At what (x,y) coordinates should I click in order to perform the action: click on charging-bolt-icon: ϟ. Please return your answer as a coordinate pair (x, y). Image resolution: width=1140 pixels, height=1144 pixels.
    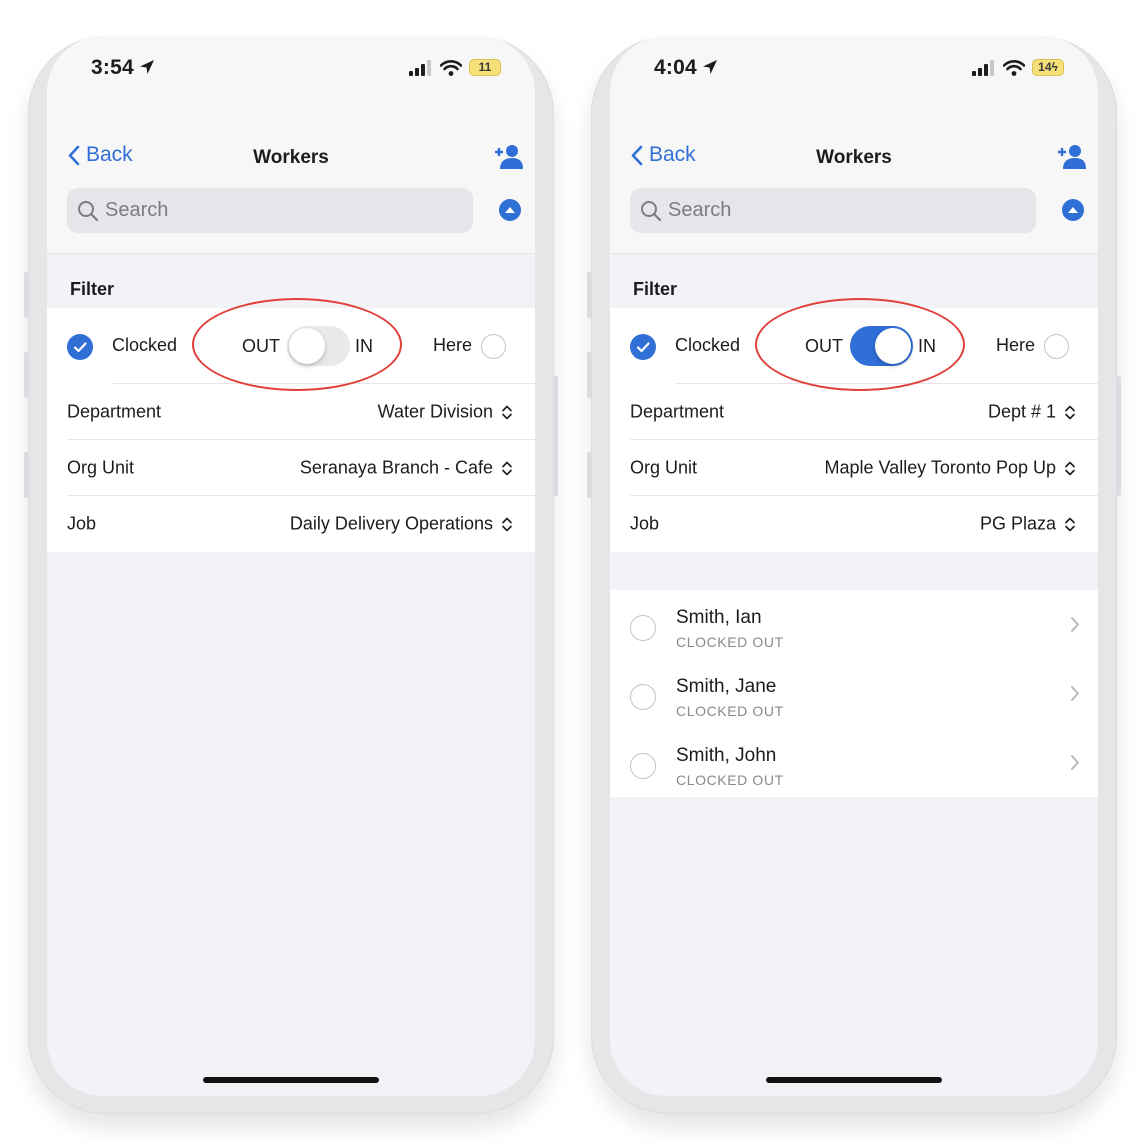
    Looking at the image, I should click on (1054, 67).